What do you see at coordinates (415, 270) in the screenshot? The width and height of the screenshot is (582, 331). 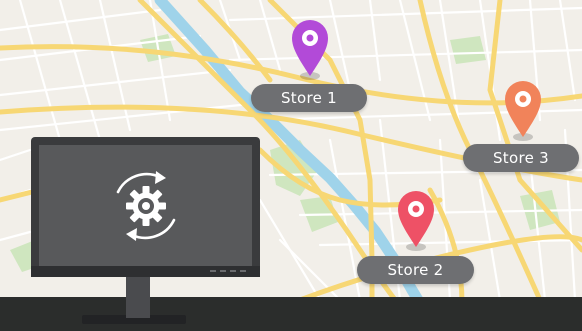 I see `store-label-2: Store 2` at bounding box center [415, 270].